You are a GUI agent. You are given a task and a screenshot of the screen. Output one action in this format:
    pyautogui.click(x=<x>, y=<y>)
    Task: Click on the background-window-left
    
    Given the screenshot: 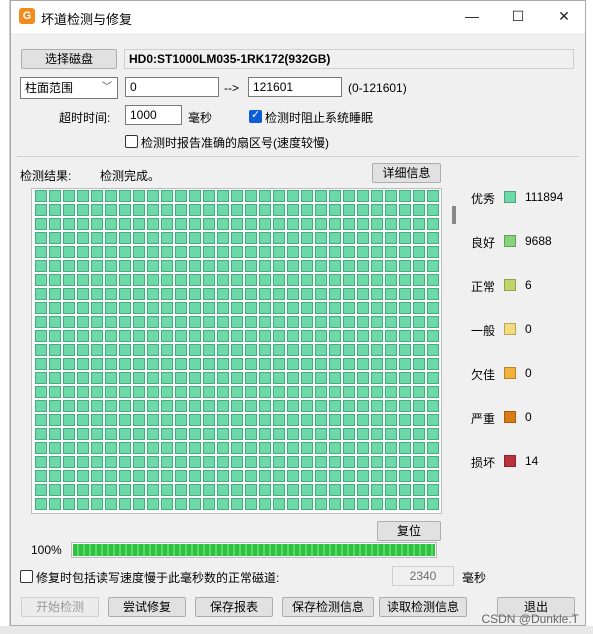 What is the action you would take?
    pyautogui.click(x=5, y=317)
    